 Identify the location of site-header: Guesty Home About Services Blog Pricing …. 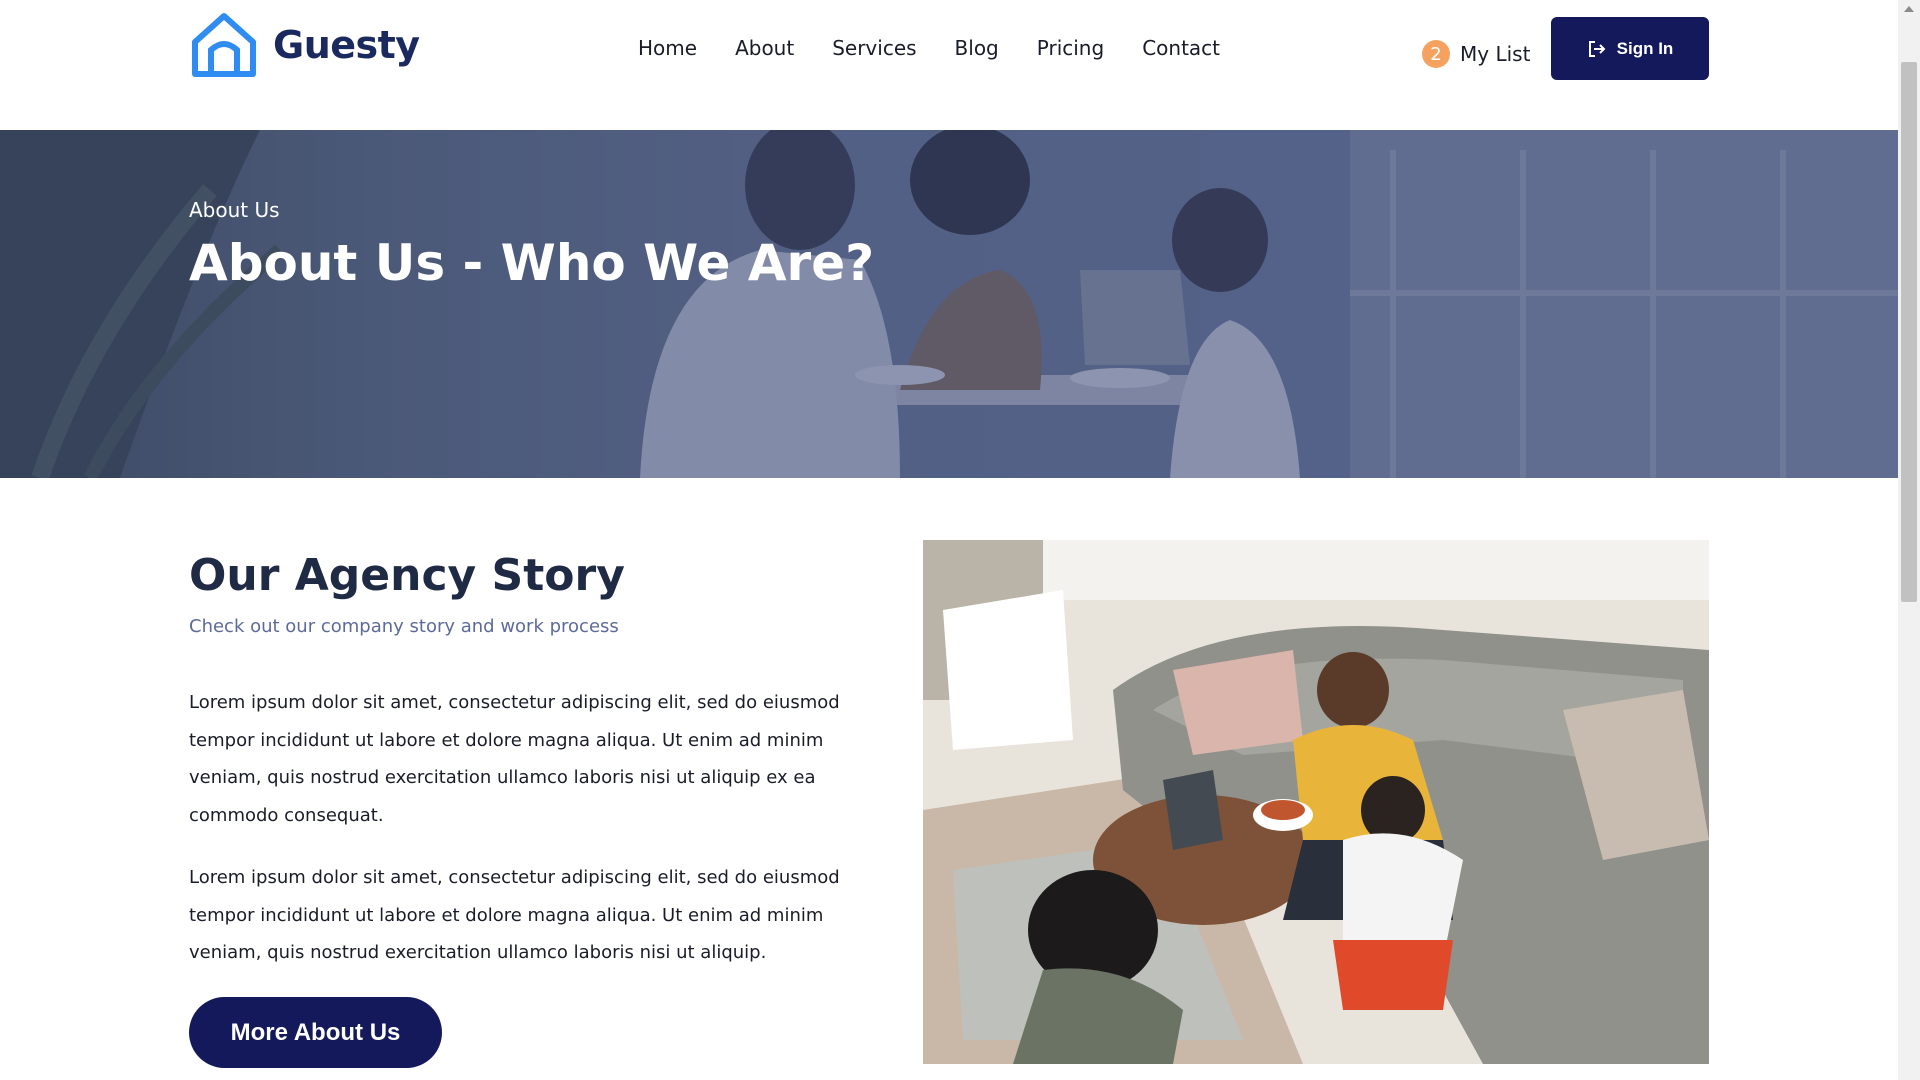
(949, 65).